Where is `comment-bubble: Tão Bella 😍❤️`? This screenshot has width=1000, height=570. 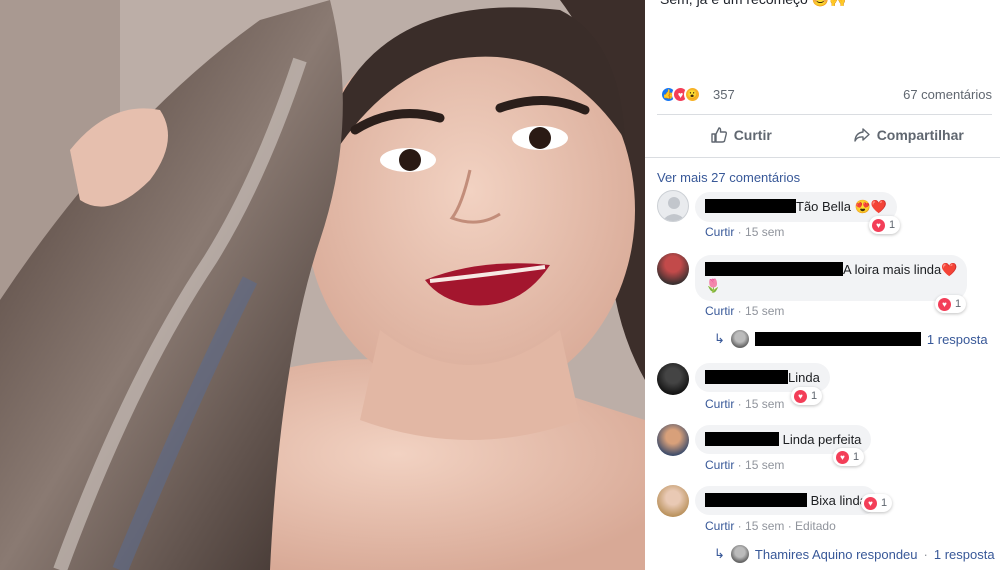 comment-bubble: Tão Bella 😍❤️ is located at coordinates (796, 207).